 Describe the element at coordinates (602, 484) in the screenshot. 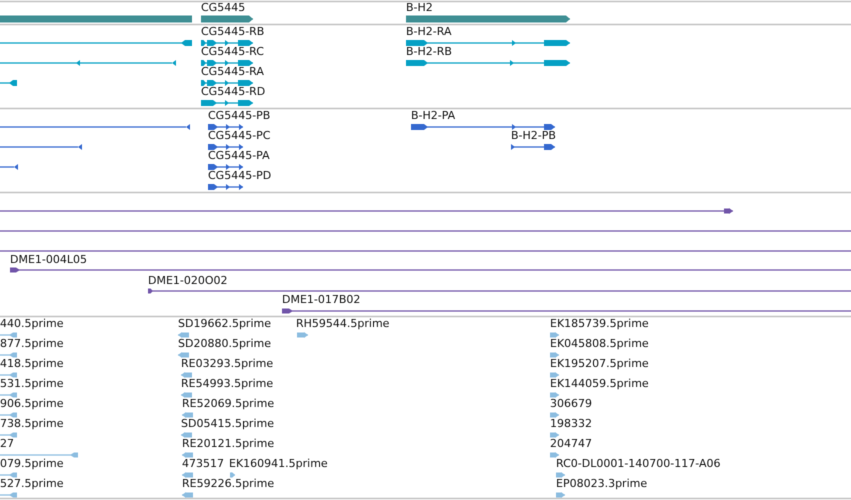

I see `feature-label: EP08023.3prime` at that location.